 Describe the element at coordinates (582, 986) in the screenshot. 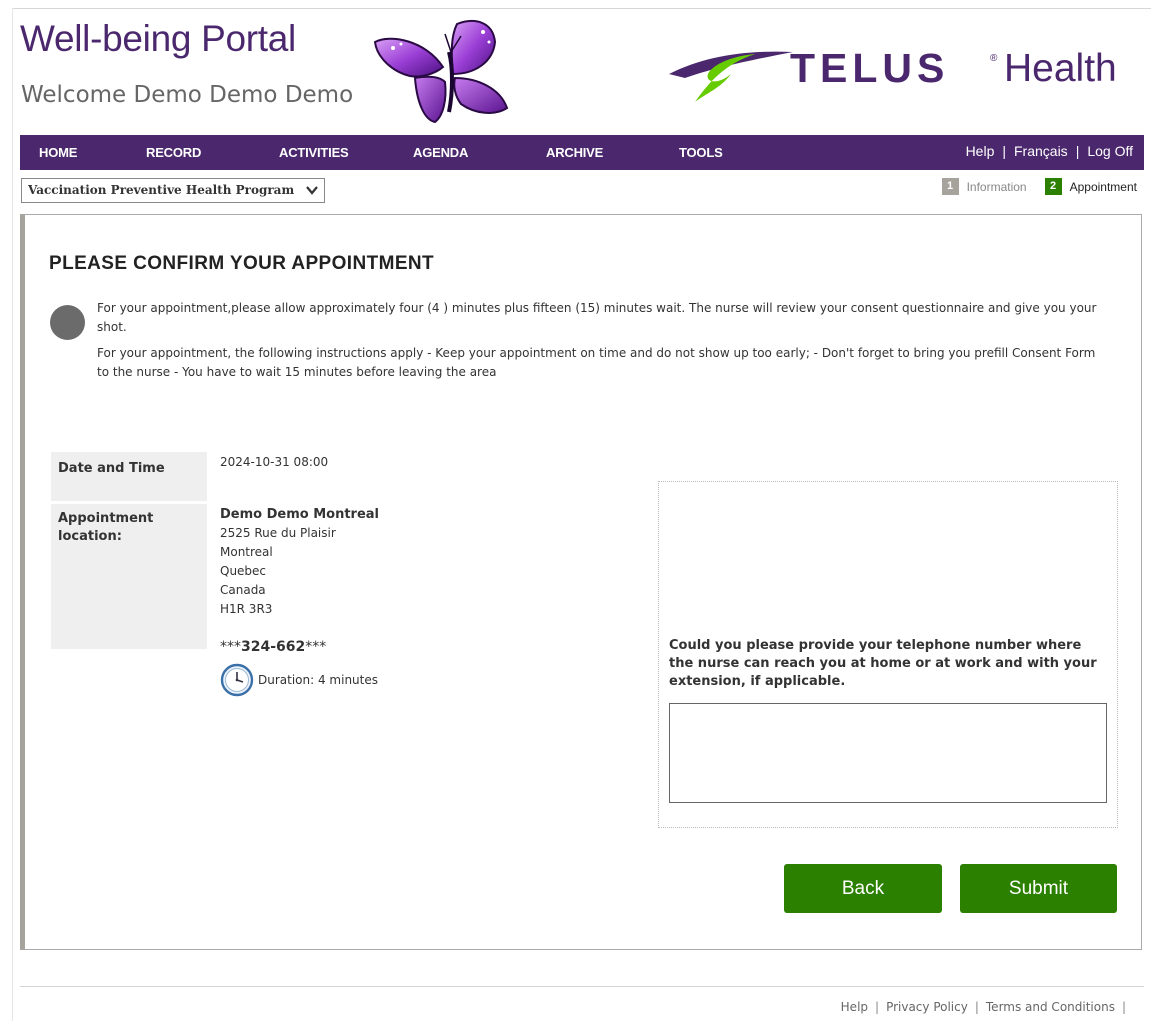

I see `footer-divider` at that location.